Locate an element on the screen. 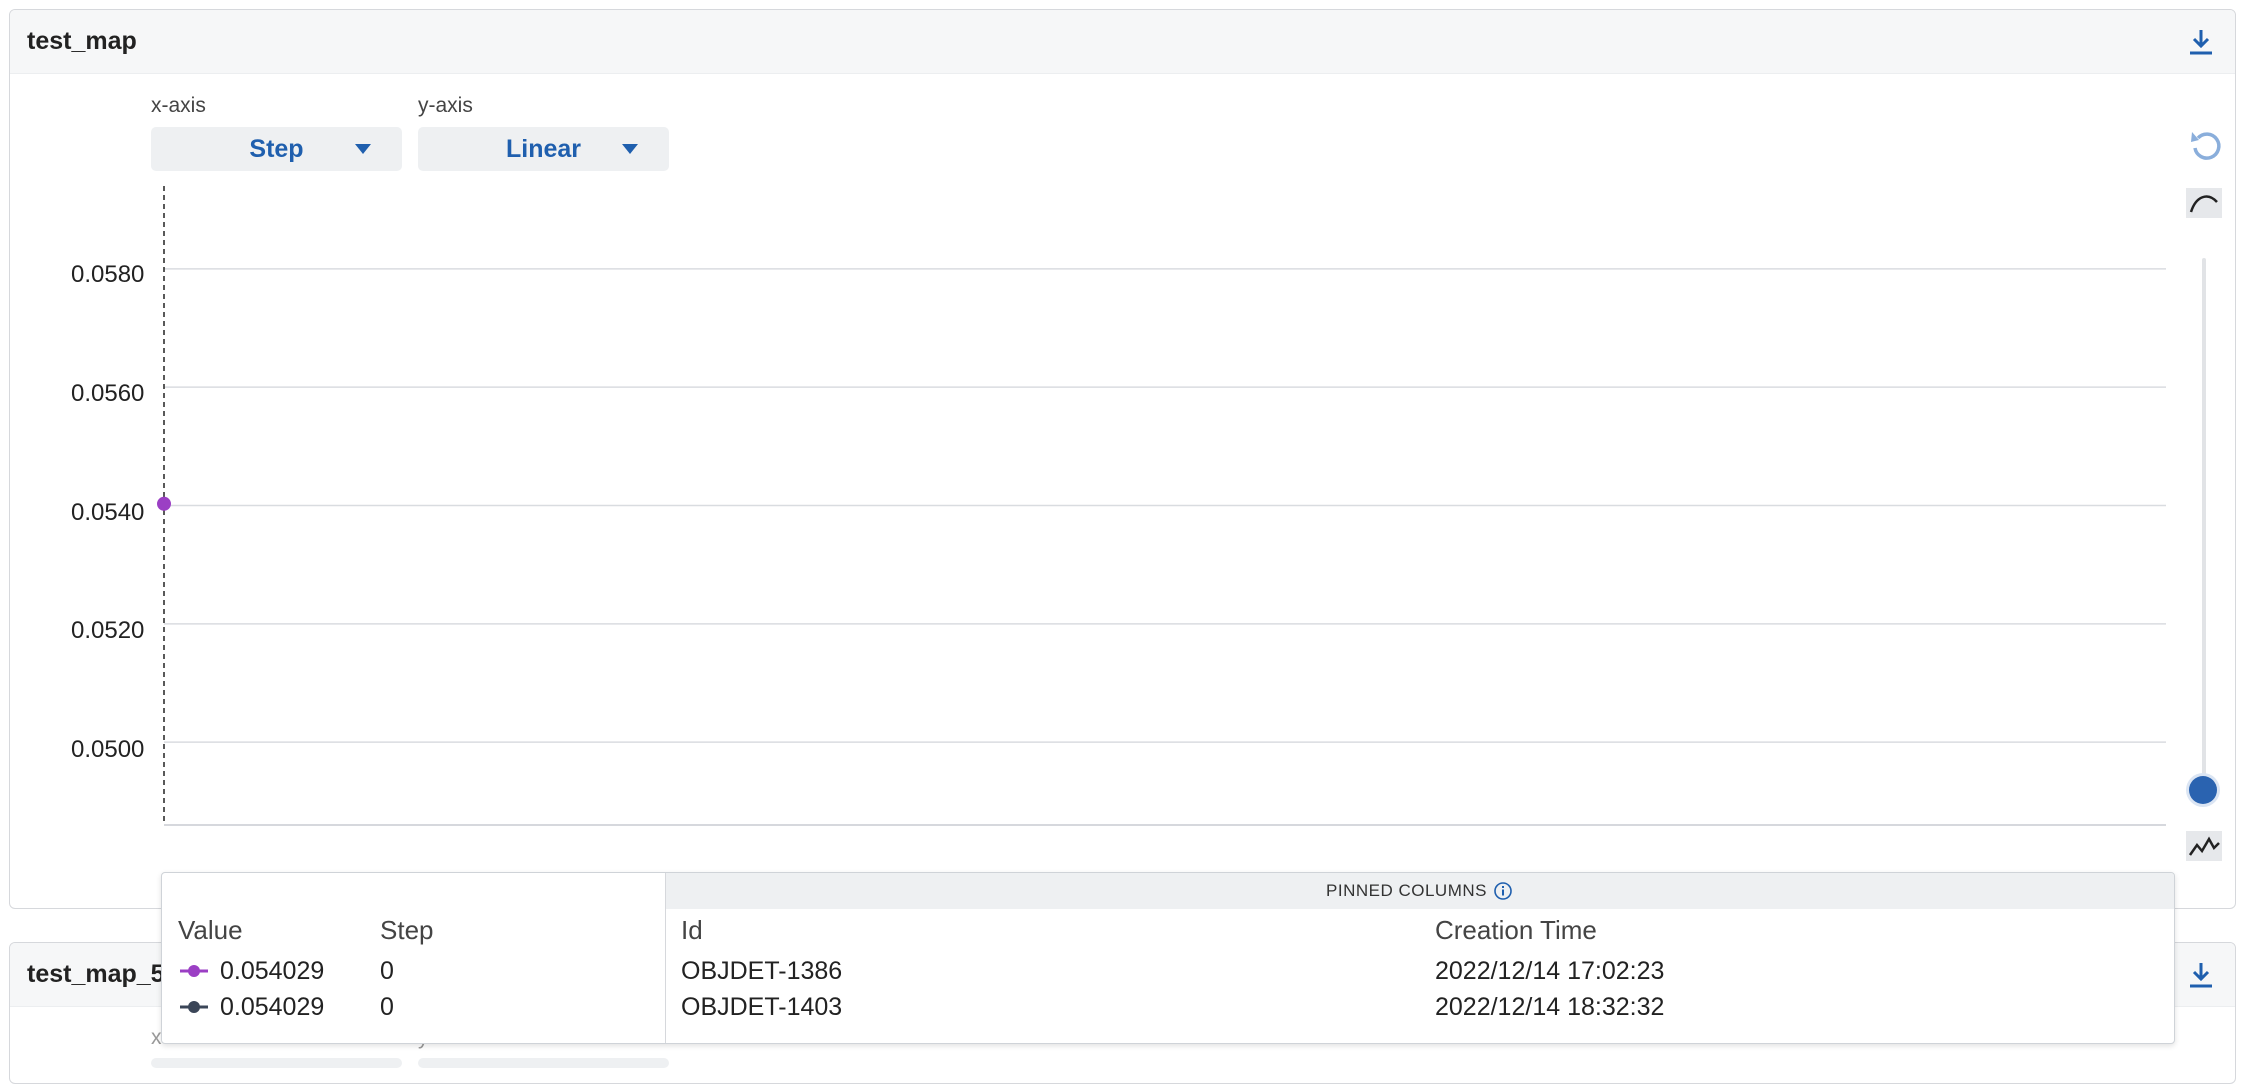 The height and width of the screenshot is (1084, 2254). row-creation-time: 2022/12/14 18:32:32 is located at coordinates (1550, 1007).